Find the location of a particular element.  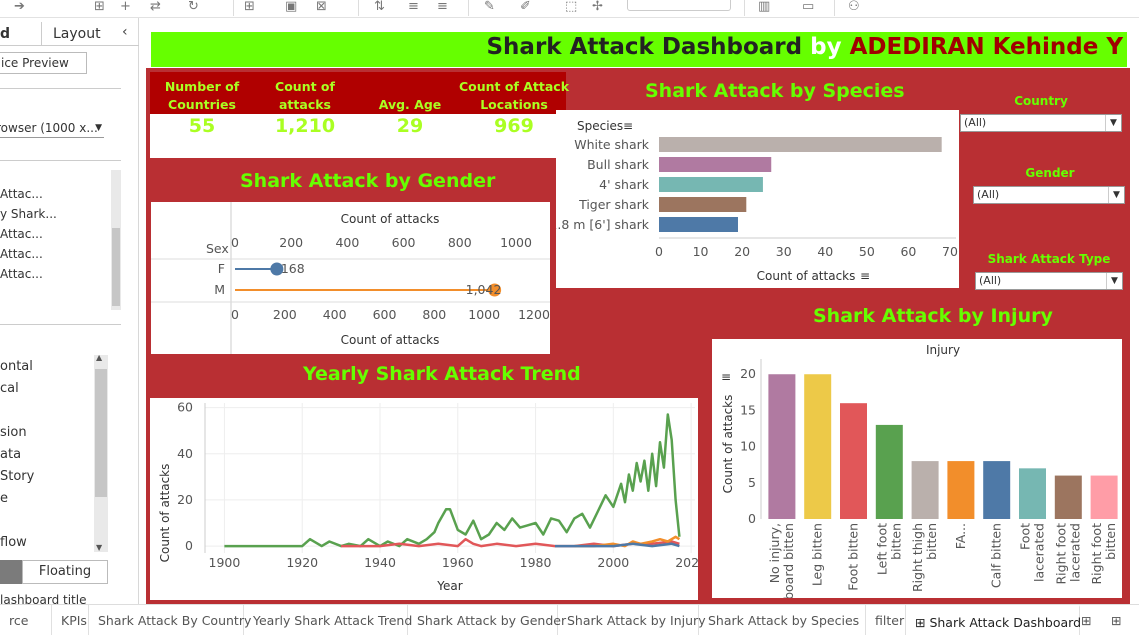

clear-icon: ⊠ is located at coordinates (321, 7).